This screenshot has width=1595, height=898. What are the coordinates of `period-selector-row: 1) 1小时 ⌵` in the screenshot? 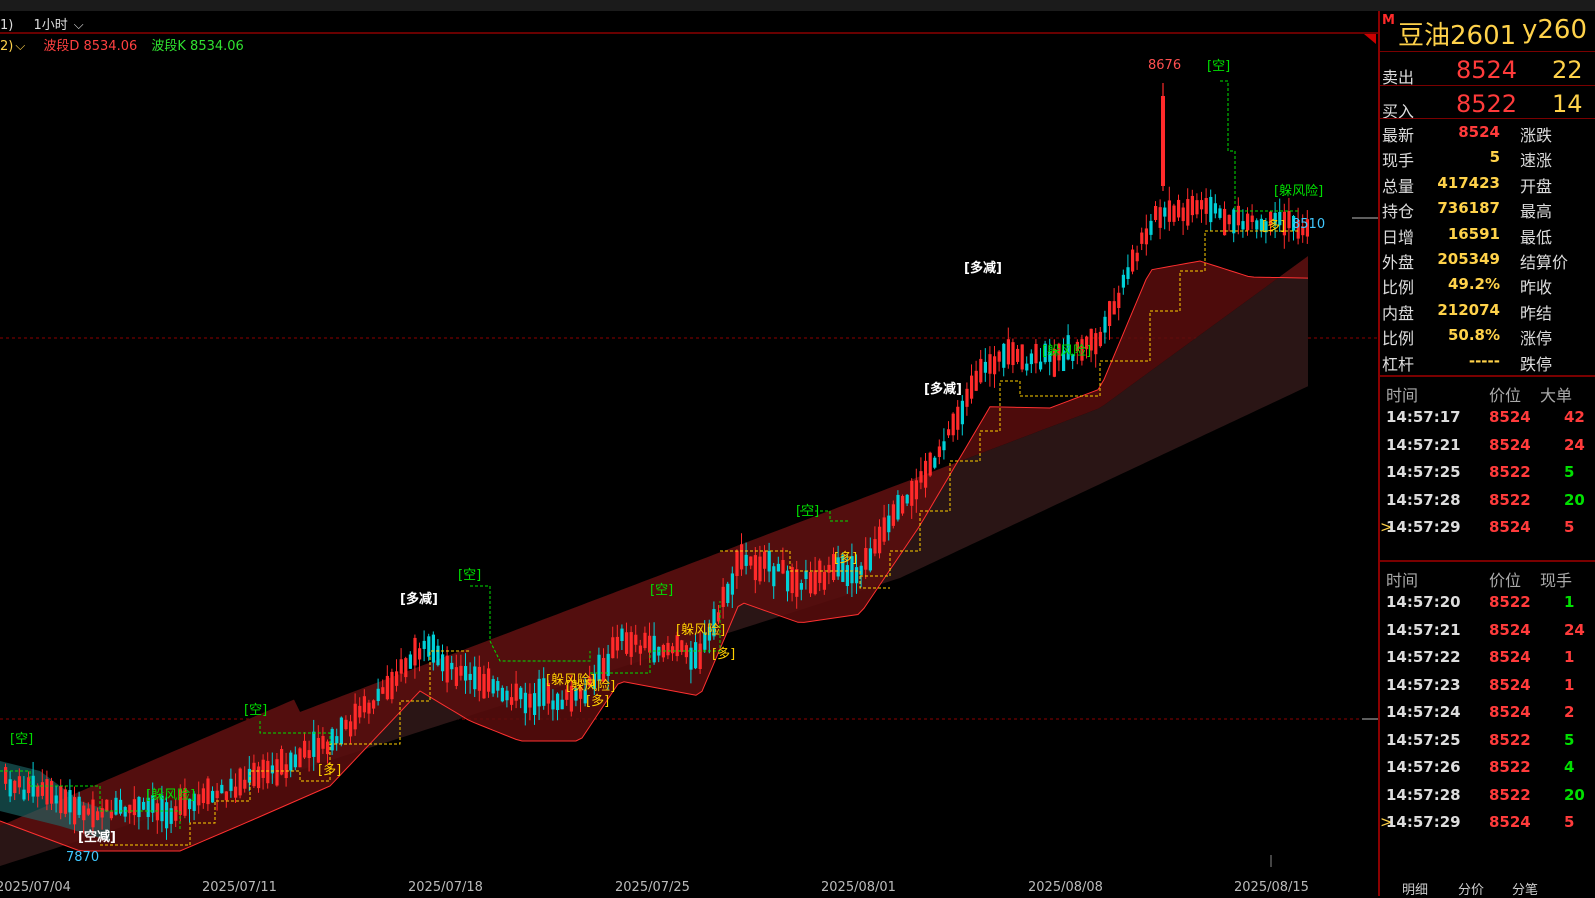 It's located at (48, 23).